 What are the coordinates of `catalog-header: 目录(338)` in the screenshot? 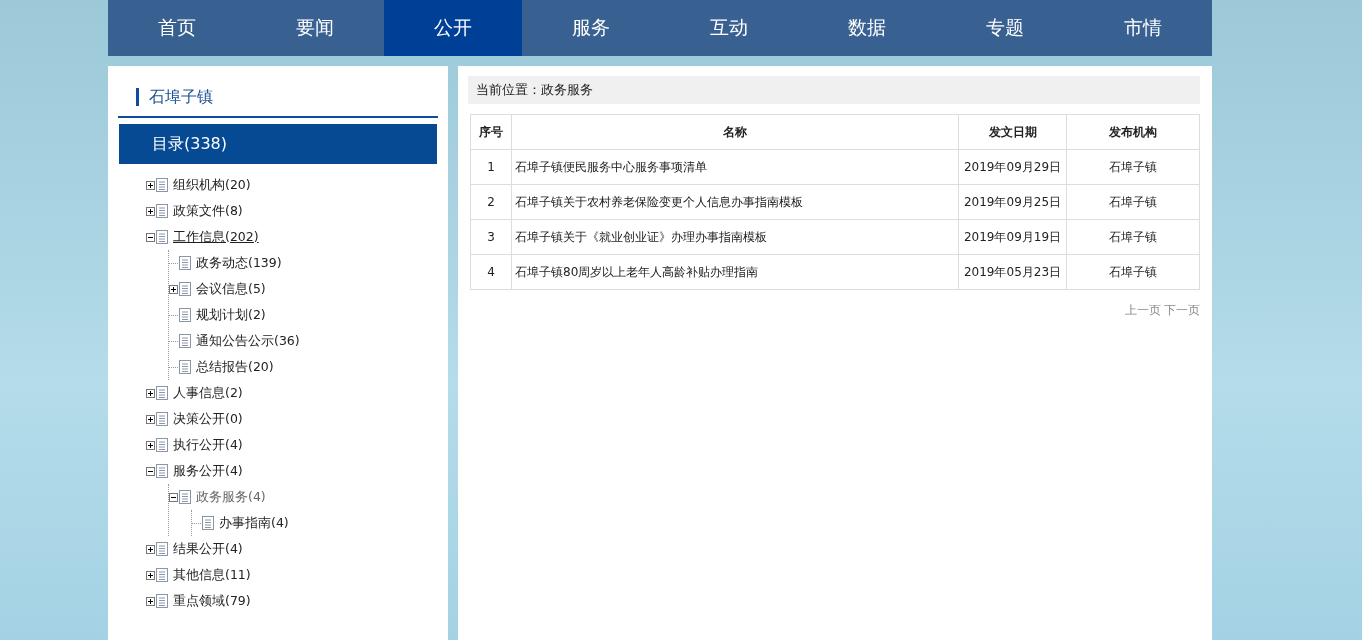 It's located at (278, 144).